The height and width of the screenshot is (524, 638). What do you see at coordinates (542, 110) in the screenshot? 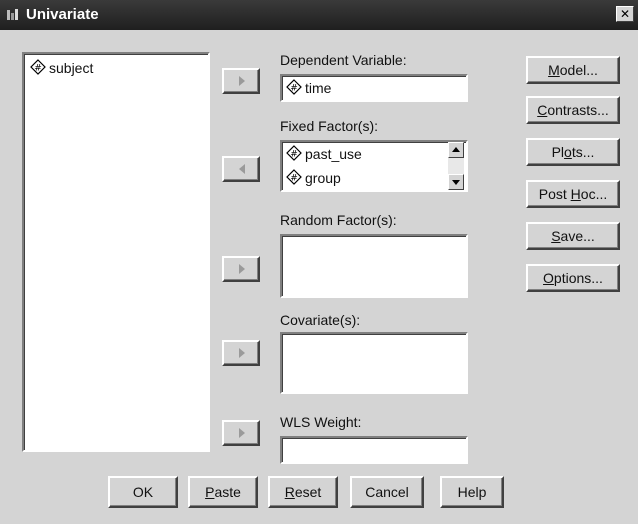
I see `button-label-mnemonic: C` at bounding box center [542, 110].